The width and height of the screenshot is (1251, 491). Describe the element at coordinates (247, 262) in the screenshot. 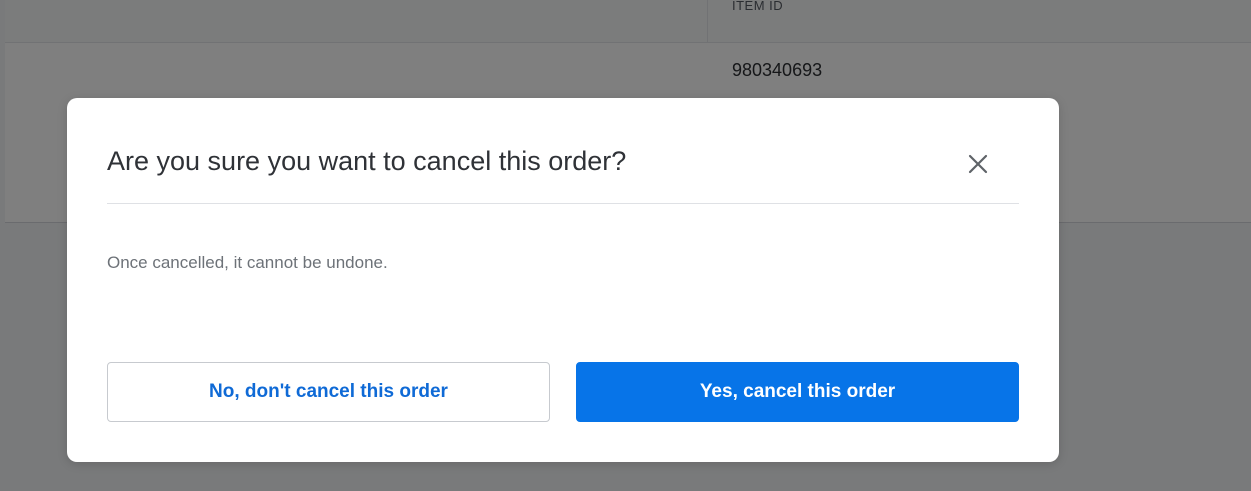

I see `dialog-message: Once cancelled, it cannot be undone.` at that location.